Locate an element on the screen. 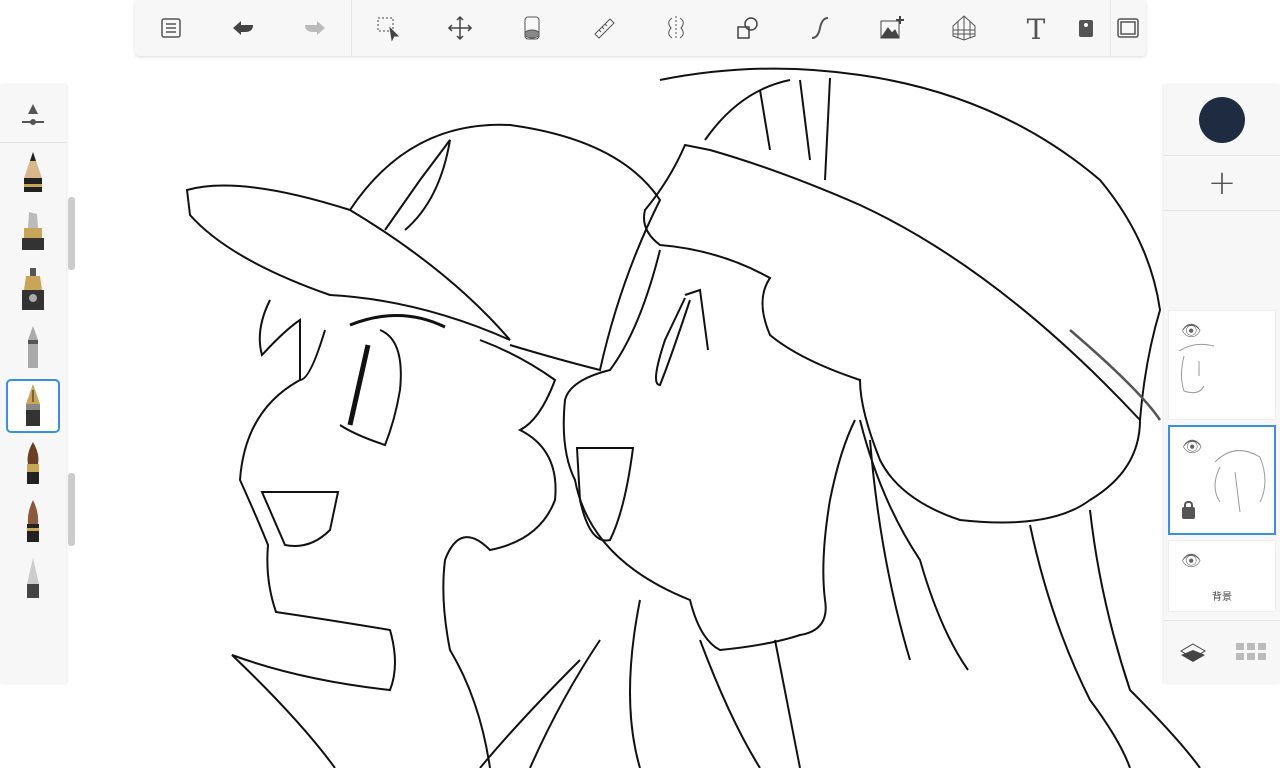 The width and height of the screenshot is (1280, 768). brush-pencil is located at coordinates (33, 174).